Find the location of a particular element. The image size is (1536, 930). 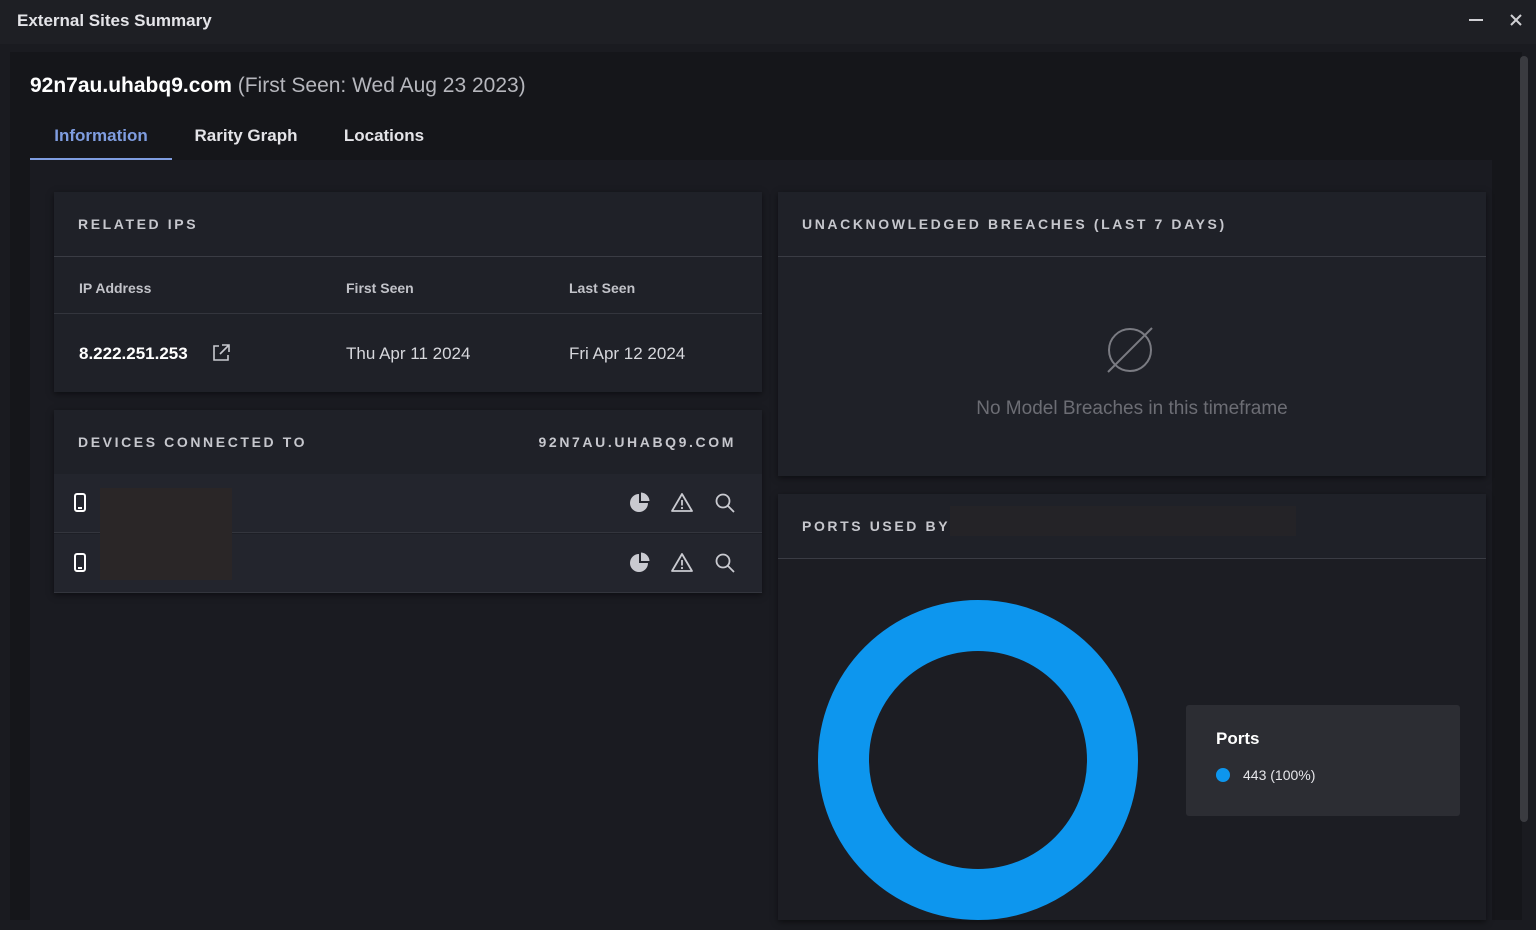

related-ips-title: RELATED IPS is located at coordinates (138, 224).